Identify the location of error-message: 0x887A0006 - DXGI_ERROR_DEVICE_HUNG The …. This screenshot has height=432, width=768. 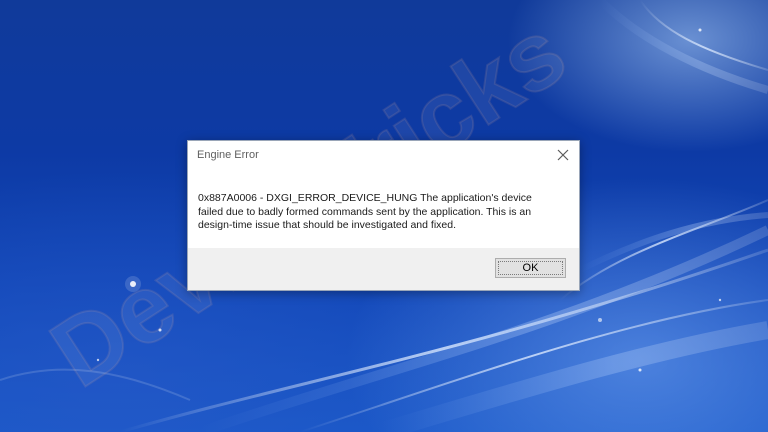
(365, 211).